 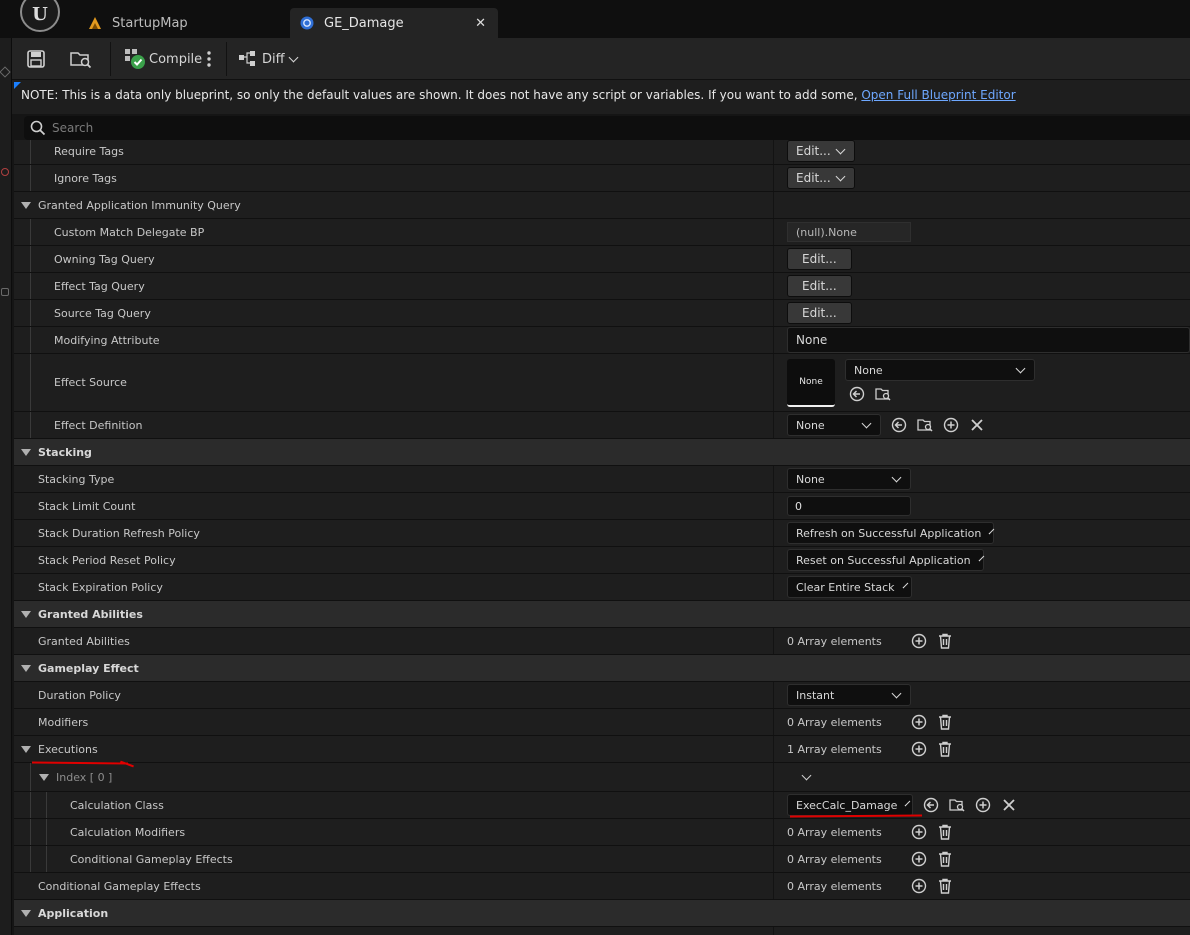 What do you see at coordinates (607, 128) in the screenshot?
I see `search-bar: Search` at bounding box center [607, 128].